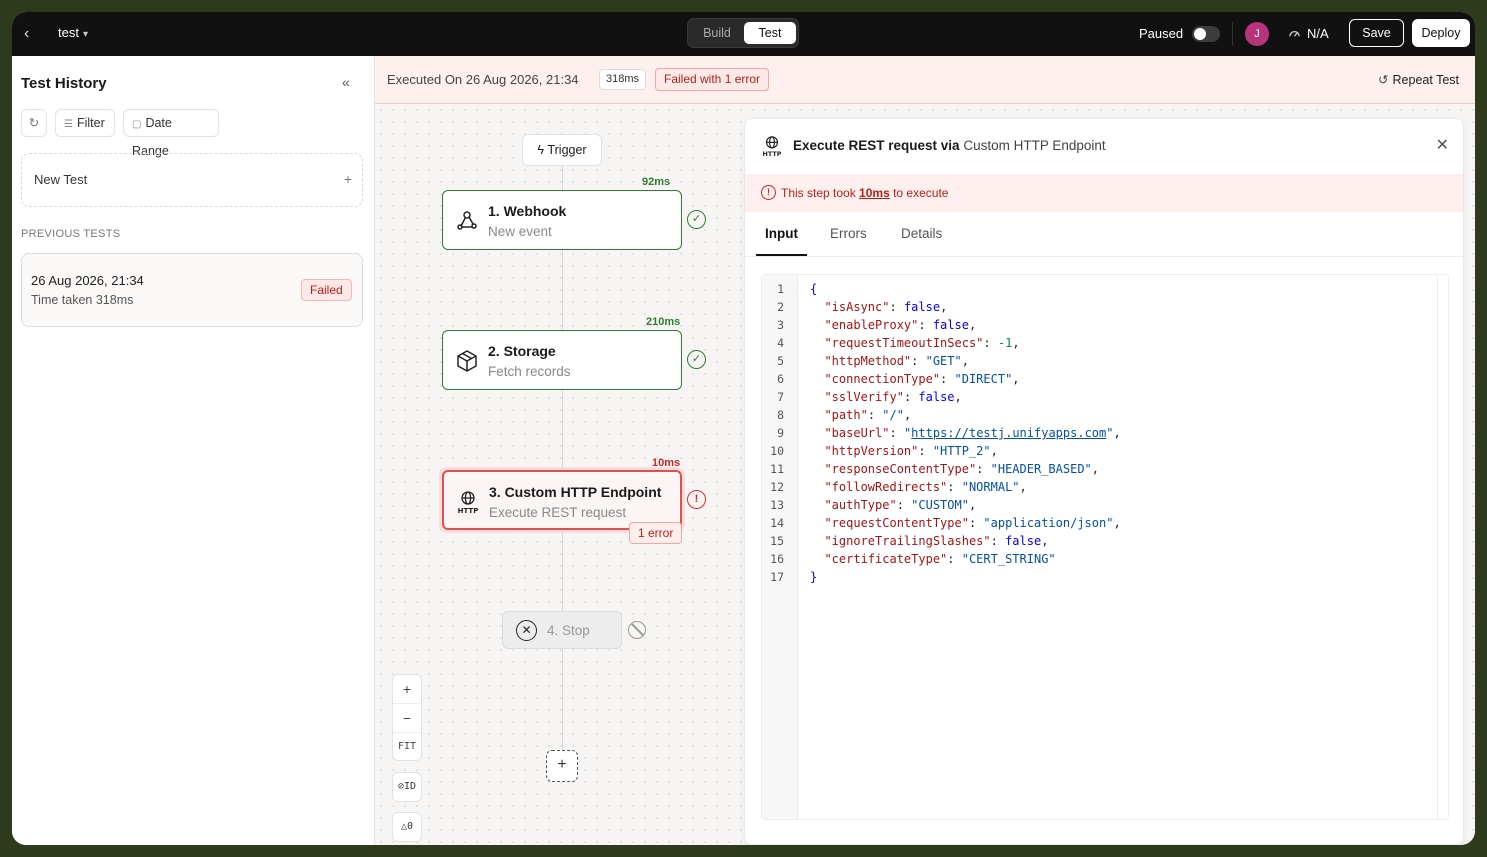 This screenshot has height=857, width=1487. I want to click on status-indicator: N/A, so click(1308, 33).